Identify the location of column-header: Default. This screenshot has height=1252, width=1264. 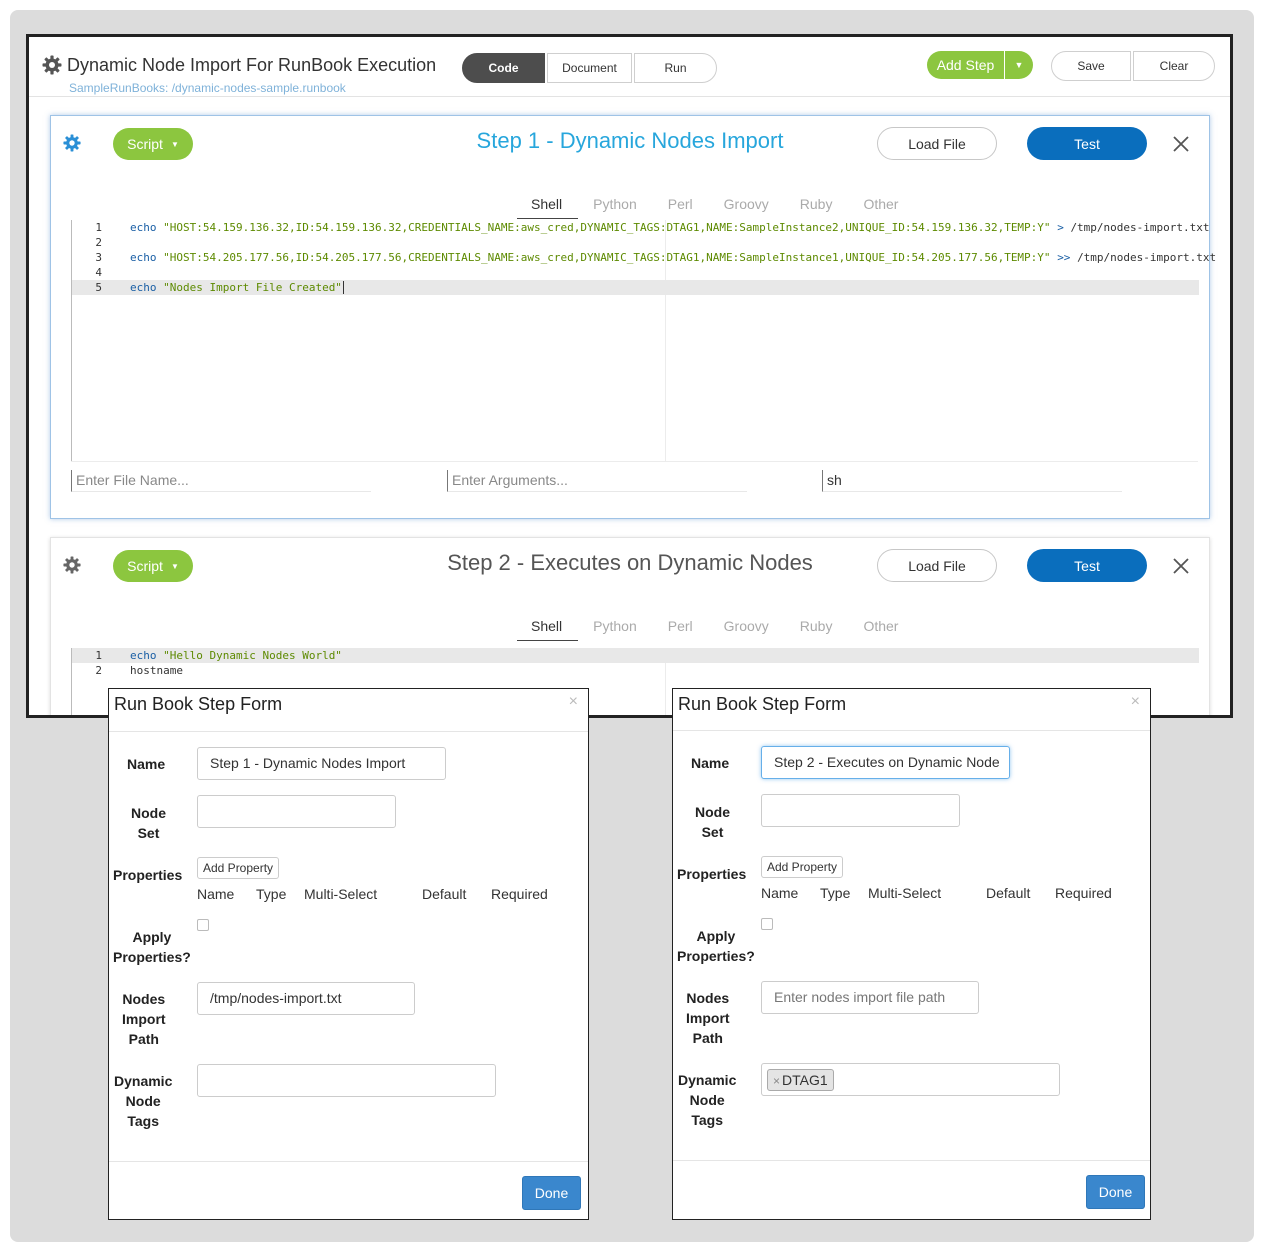
(444, 894).